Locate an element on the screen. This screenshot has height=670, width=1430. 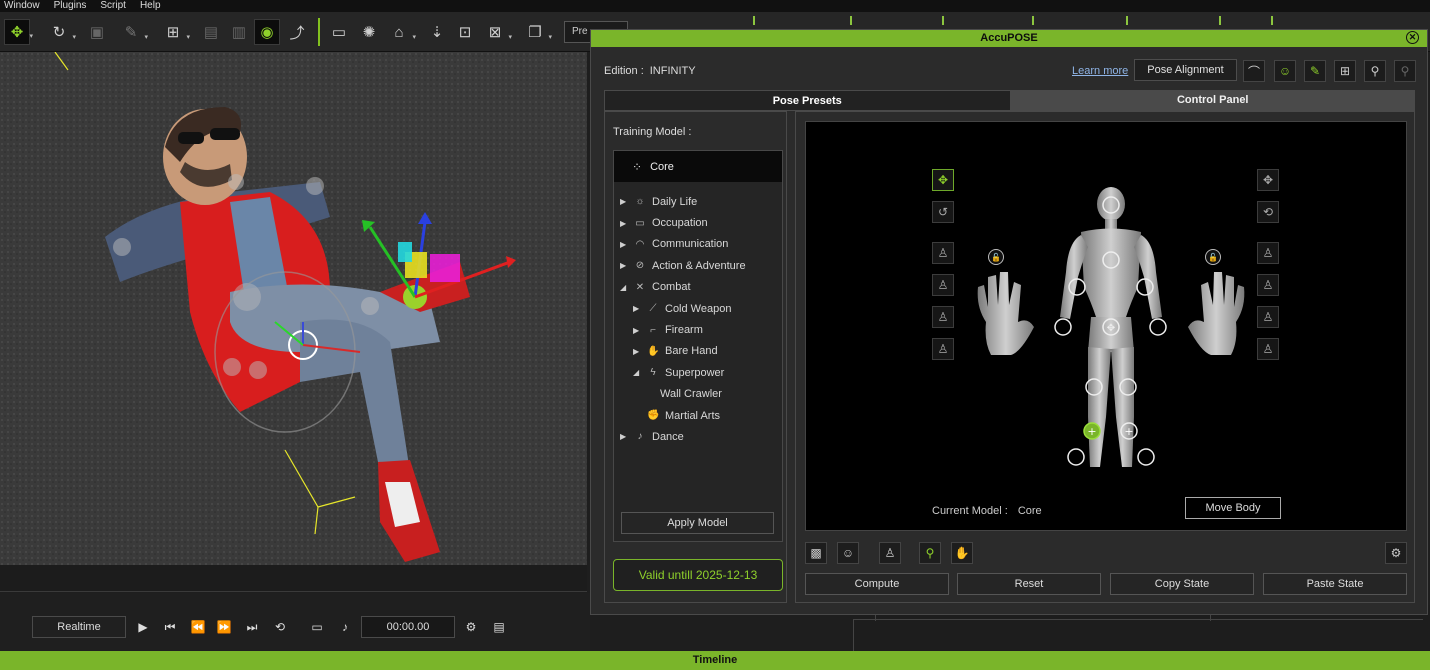
grid-icon: ⊞ is located at coordinates (1345, 71).